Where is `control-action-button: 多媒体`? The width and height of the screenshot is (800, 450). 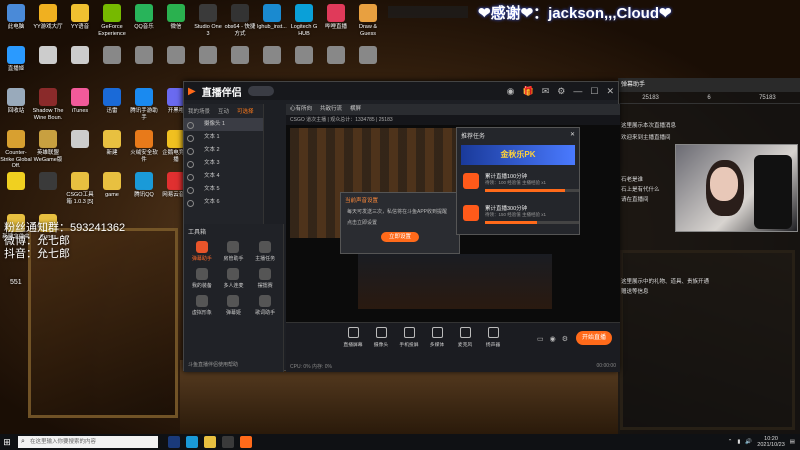 control-action-button: 多媒体 is located at coordinates (437, 337).